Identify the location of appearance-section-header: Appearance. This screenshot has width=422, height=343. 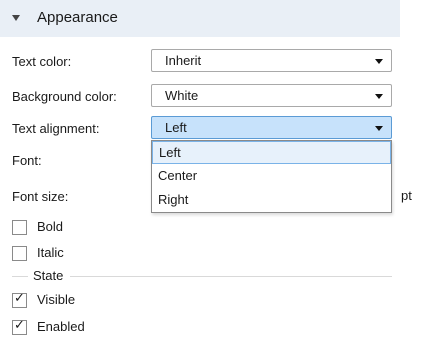
(200, 18).